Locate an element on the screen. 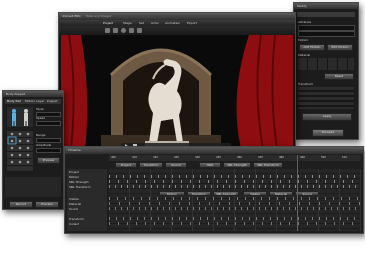 The image size is (365, 270). toolbar is located at coordinates (177, 30).